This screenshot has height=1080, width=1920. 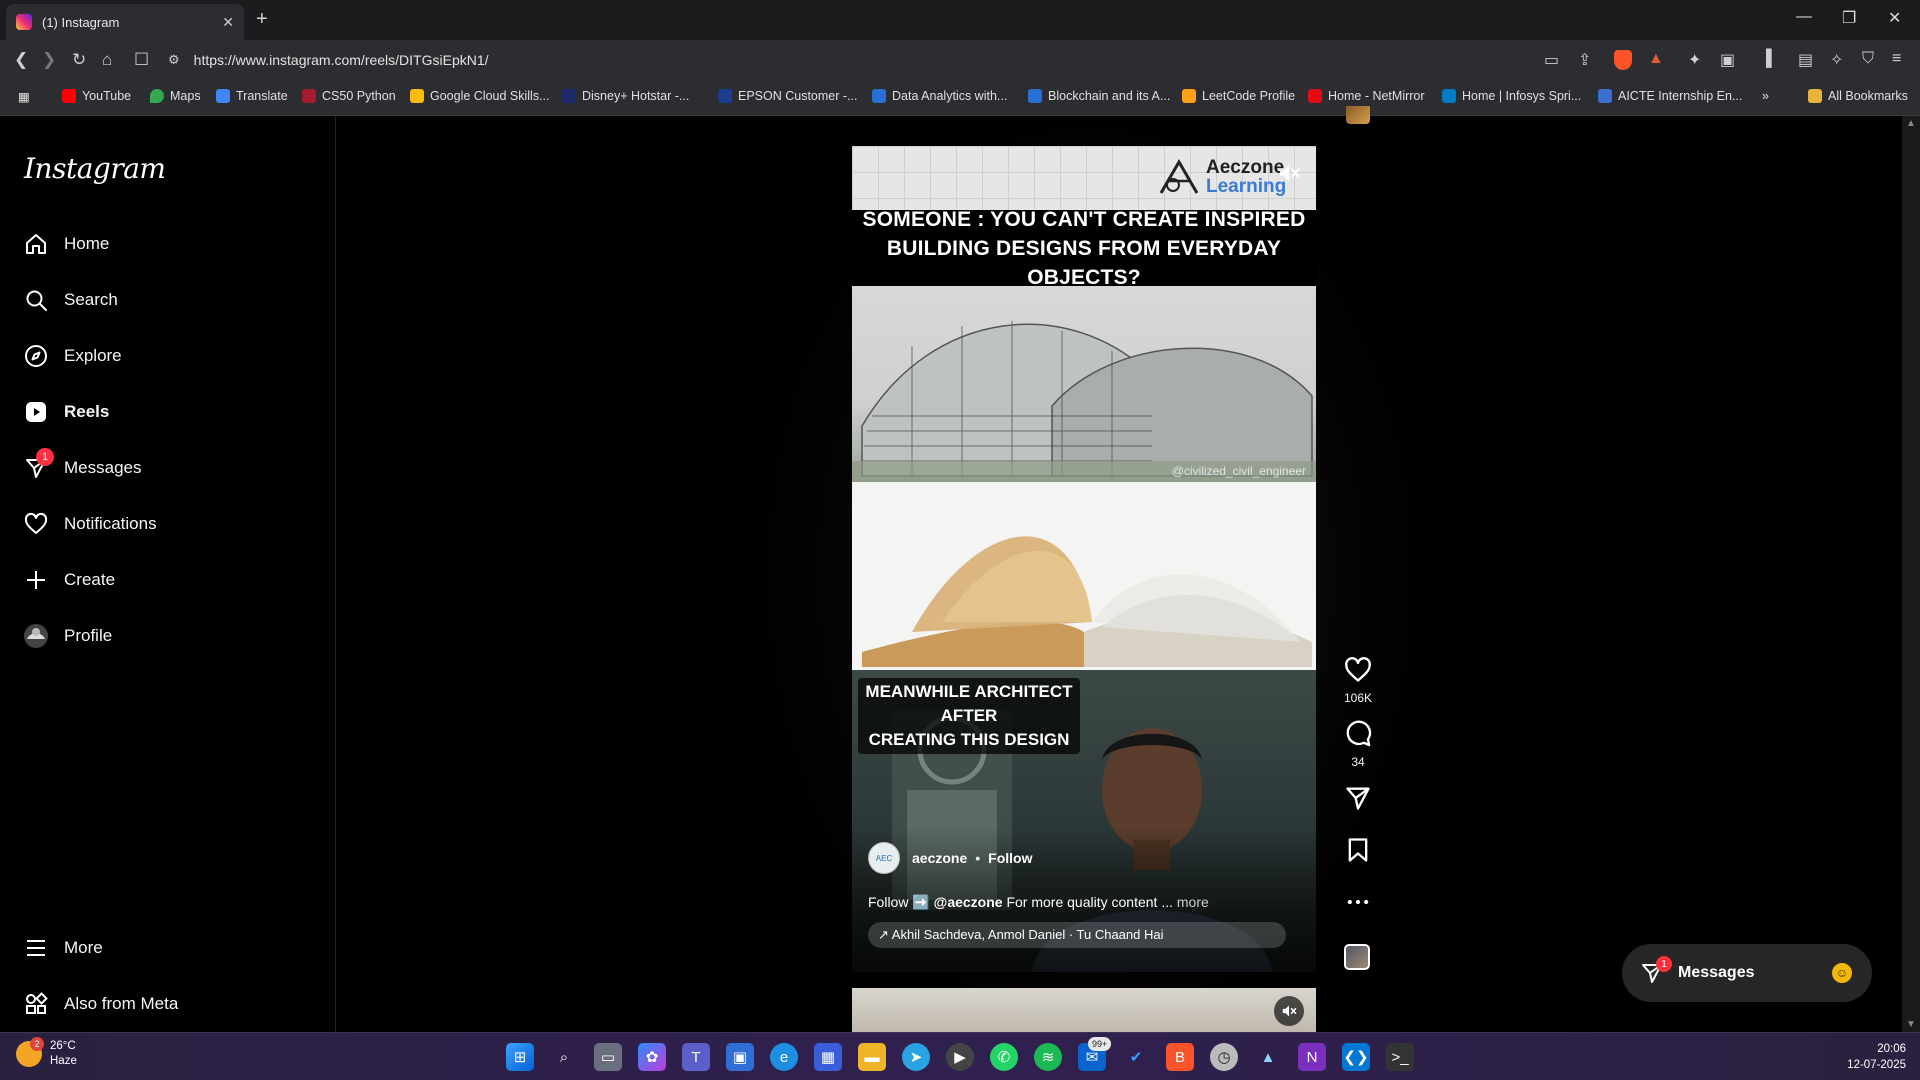 What do you see at coordinates (1358, 115) in the screenshot?
I see `previous-reel-thumbnail` at bounding box center [1358, 115].